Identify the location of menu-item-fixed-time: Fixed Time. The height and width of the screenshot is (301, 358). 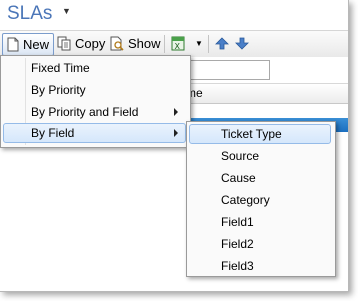
(94, 68).